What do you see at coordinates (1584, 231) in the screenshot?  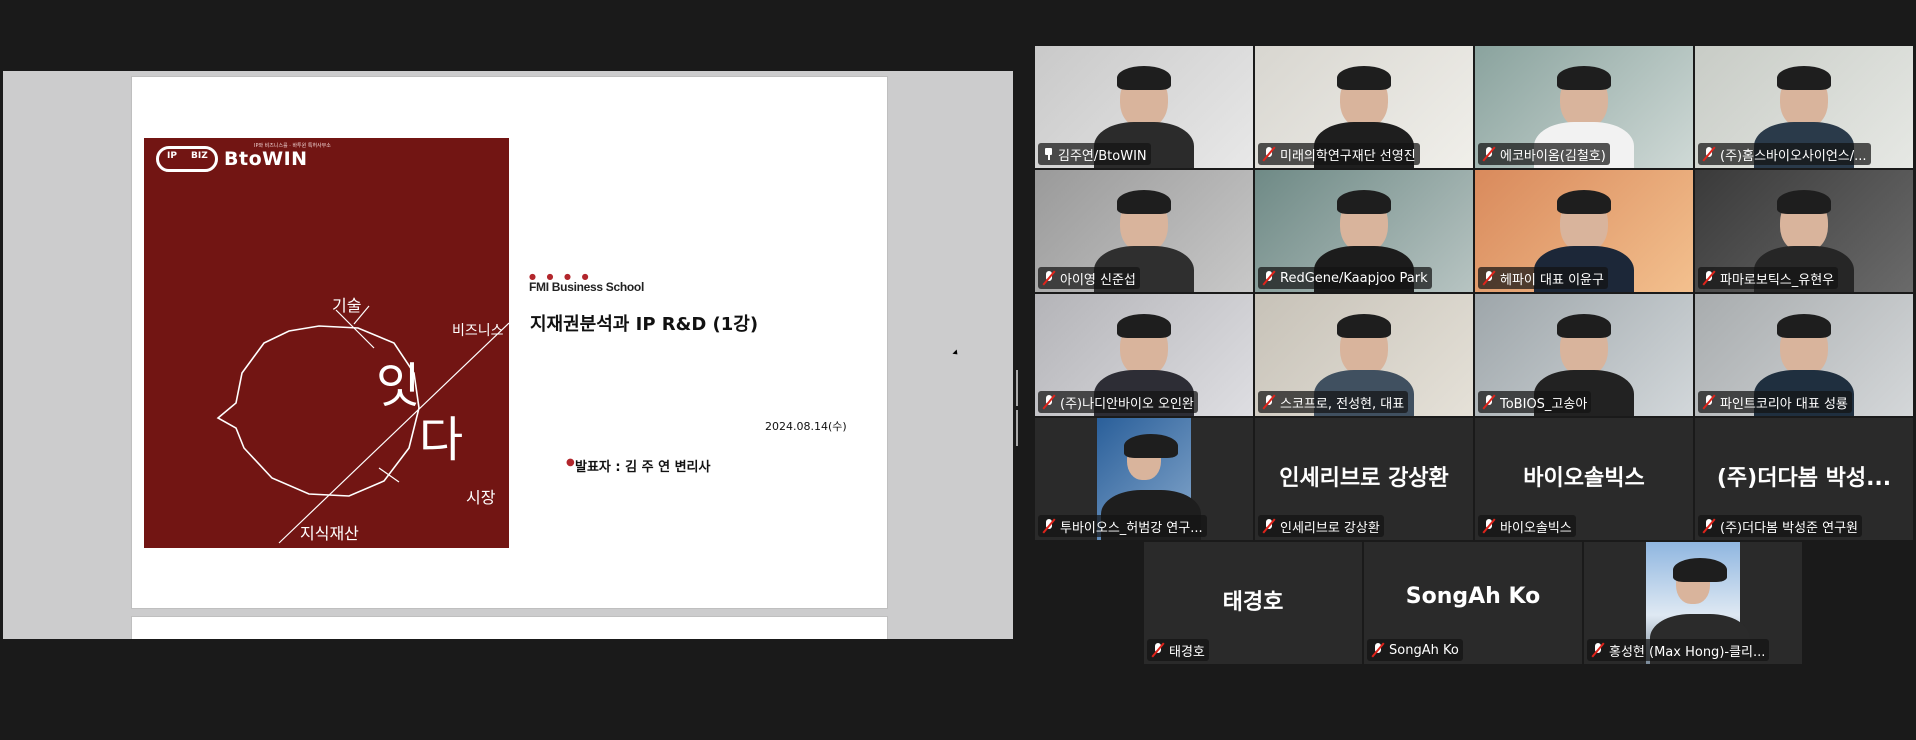 I see `participant-tile: 헤파이 대표 이윤구` at bounding box center [1584, 231].